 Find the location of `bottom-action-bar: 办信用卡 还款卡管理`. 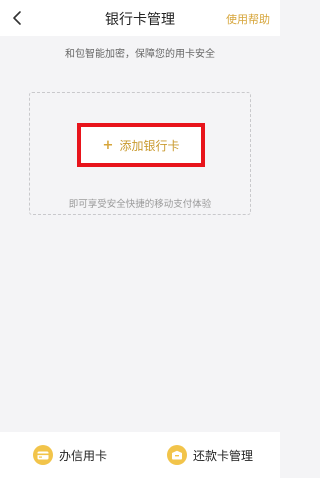

bottom-action-bar: 办信用卡 还款卡管理 is located at coordinates (140, 455).